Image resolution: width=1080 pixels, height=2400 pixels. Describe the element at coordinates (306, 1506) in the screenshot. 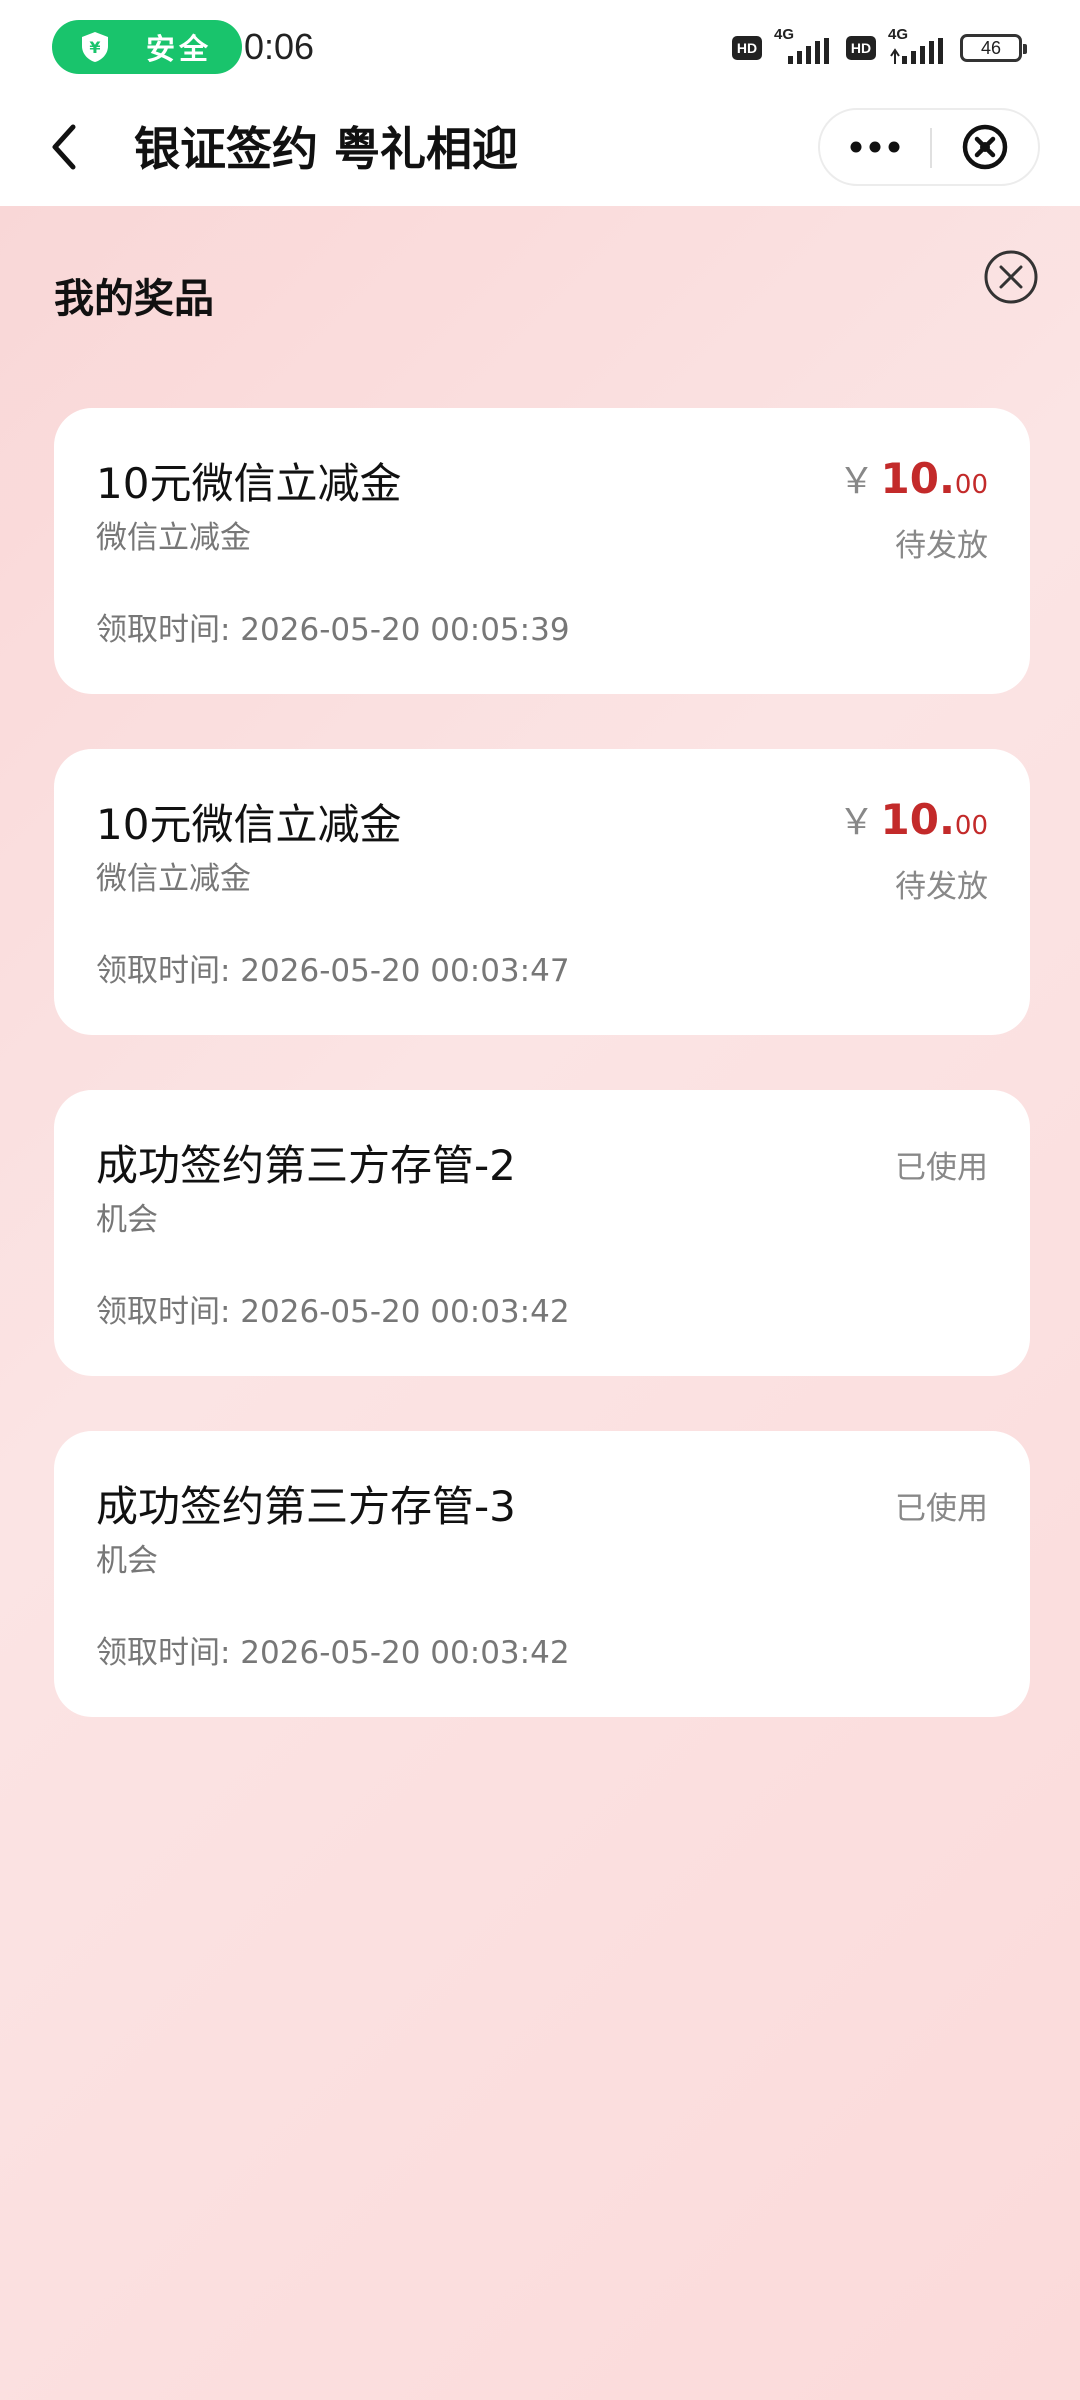

I see `prize-name: 成功签约第三方存管-3` at that location.